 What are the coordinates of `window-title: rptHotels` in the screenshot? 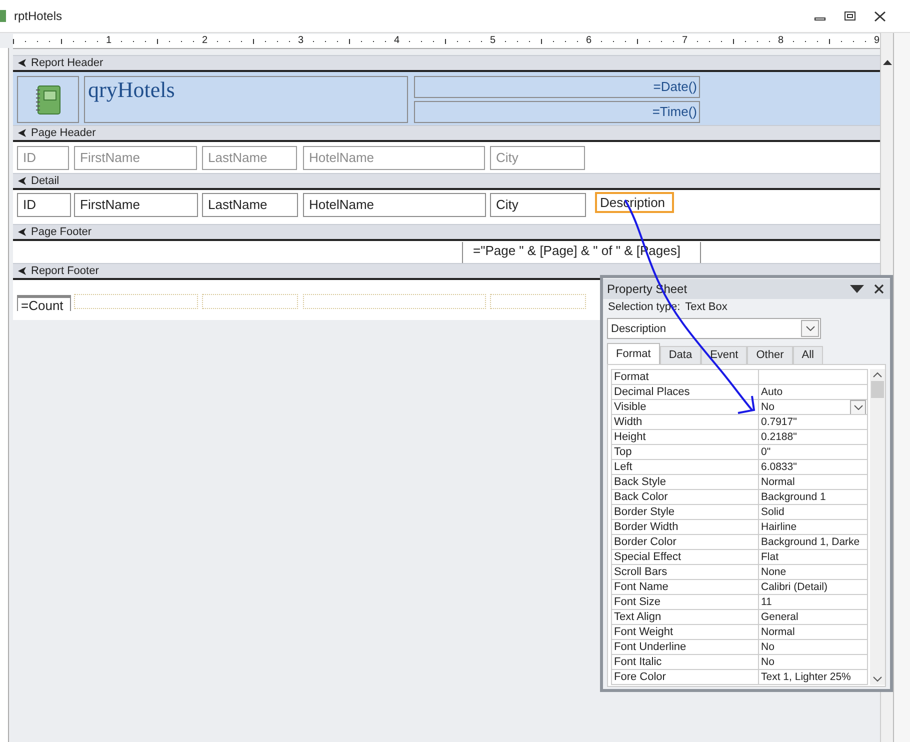 It's located at (38, 16).